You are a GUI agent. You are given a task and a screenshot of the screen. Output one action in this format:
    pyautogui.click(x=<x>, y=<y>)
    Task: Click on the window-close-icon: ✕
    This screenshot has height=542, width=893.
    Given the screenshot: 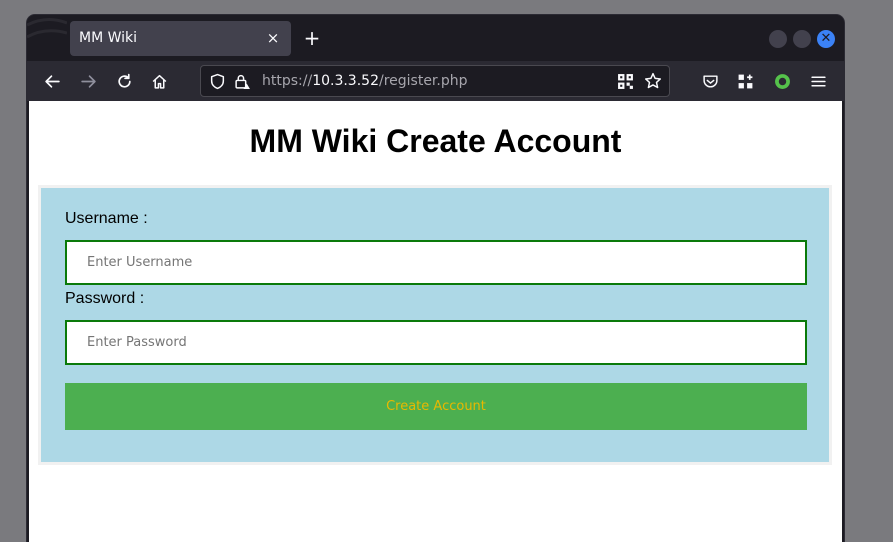 What is the action you would take?
    pyautogui.click(x=826, y=39)
    